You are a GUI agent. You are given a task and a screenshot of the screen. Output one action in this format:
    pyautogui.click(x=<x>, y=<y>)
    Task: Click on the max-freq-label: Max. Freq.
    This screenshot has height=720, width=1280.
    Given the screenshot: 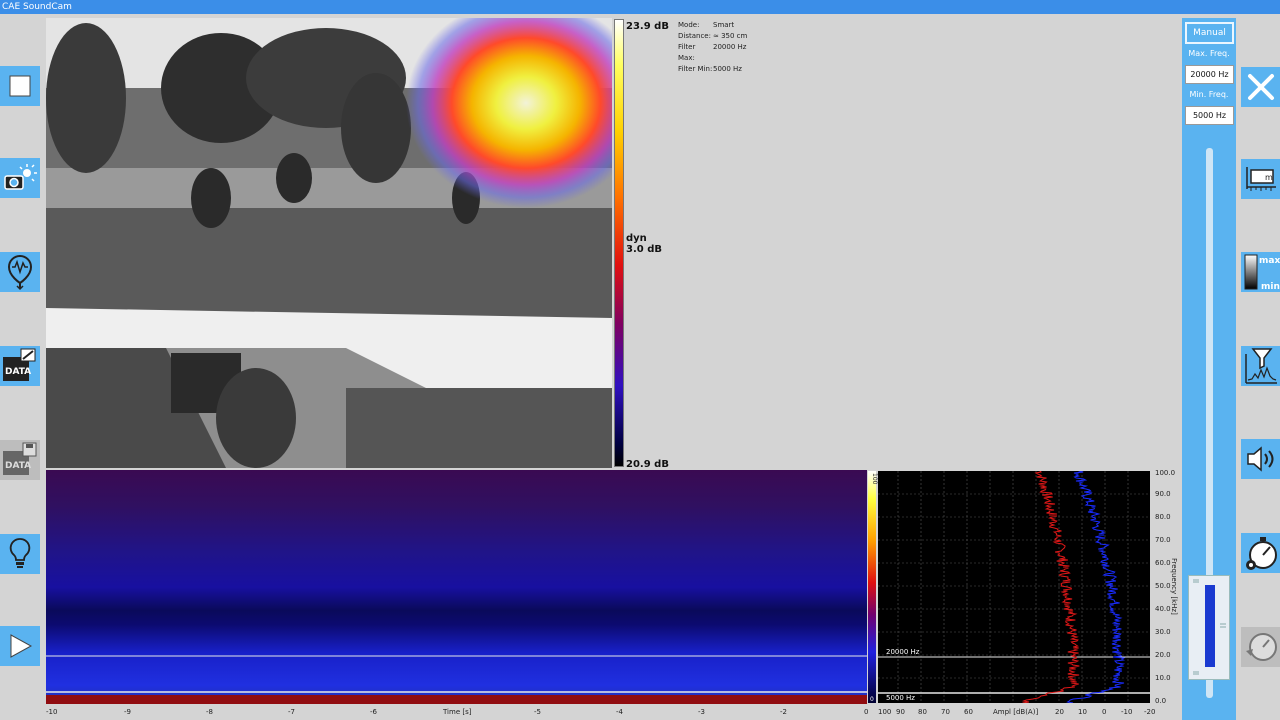 What is the action you would take?
    pyautogui.click(x=1209, y=53)
    